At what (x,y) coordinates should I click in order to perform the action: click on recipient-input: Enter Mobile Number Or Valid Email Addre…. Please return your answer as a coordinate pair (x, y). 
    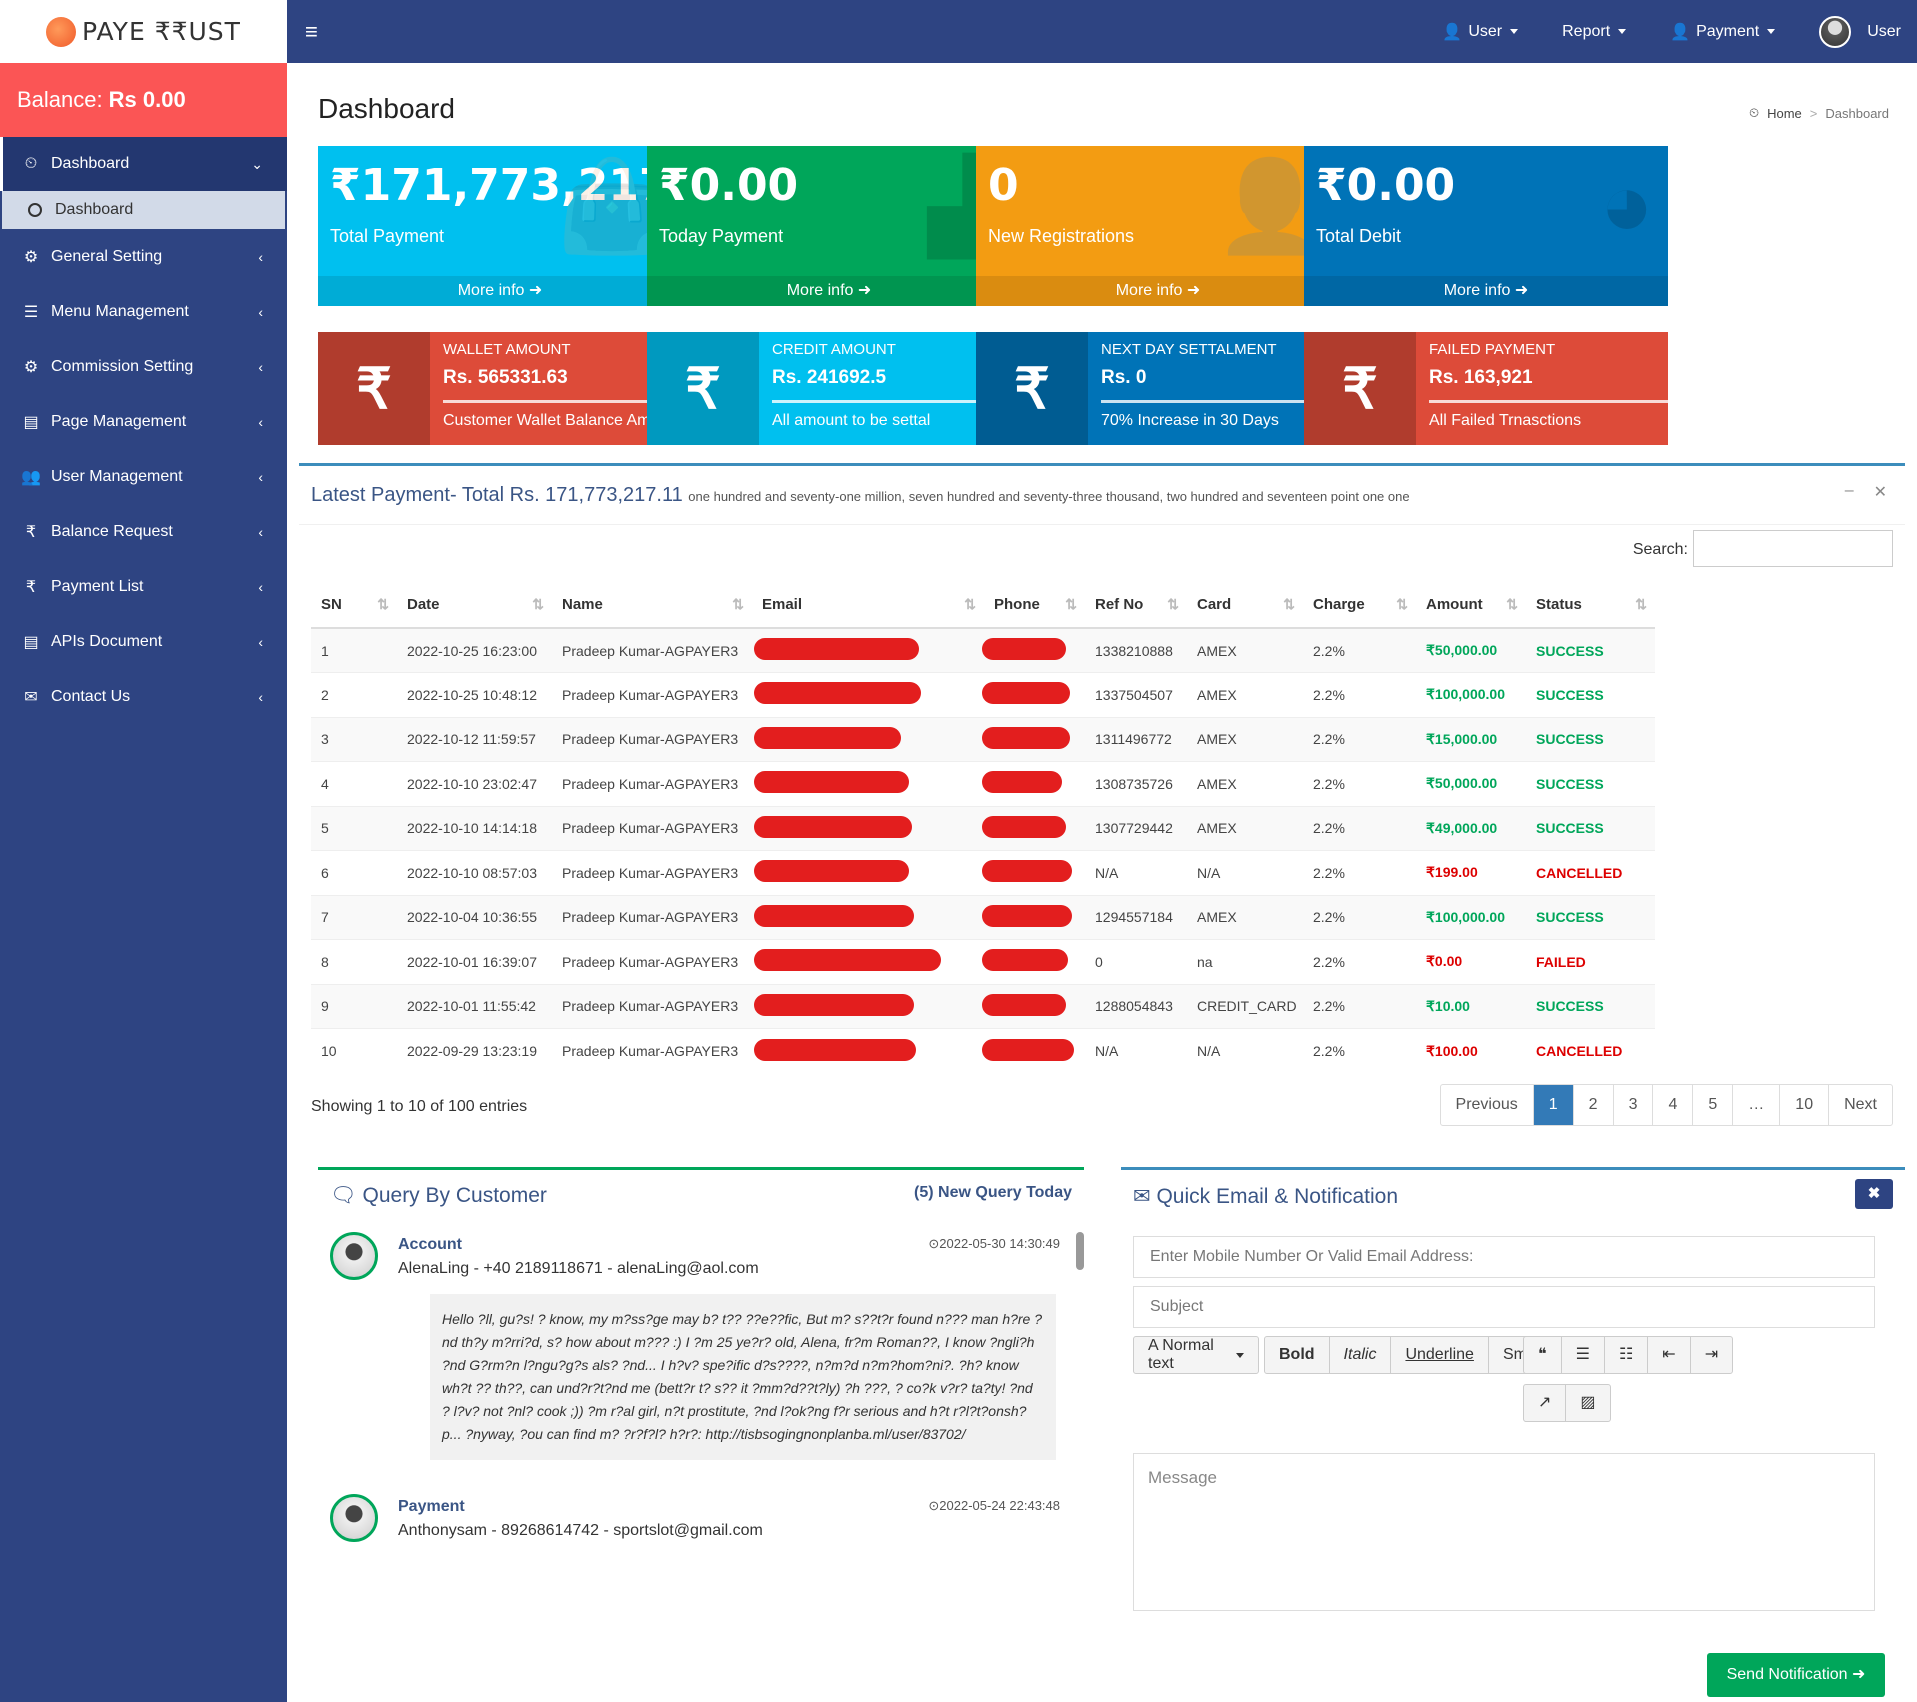
    Looking at the image, I should click on (1504, 1257).